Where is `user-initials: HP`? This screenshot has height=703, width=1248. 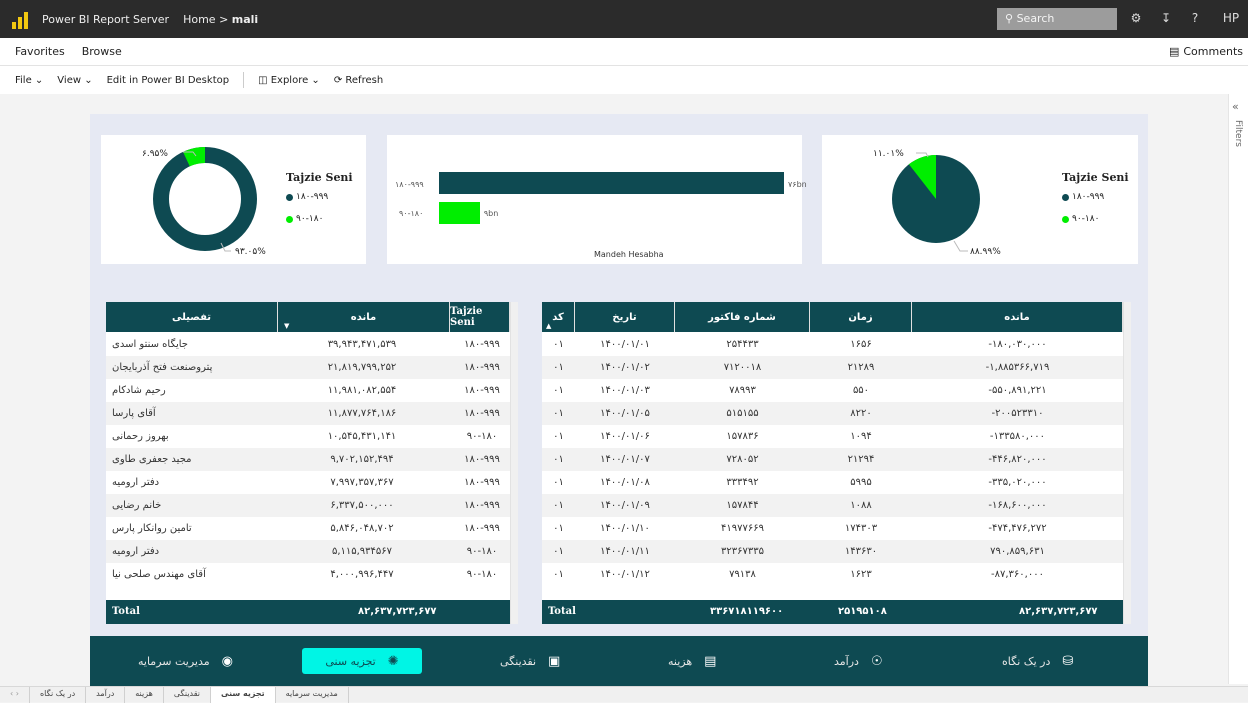
user-initials: HP is located at coordinates (1231, 18).